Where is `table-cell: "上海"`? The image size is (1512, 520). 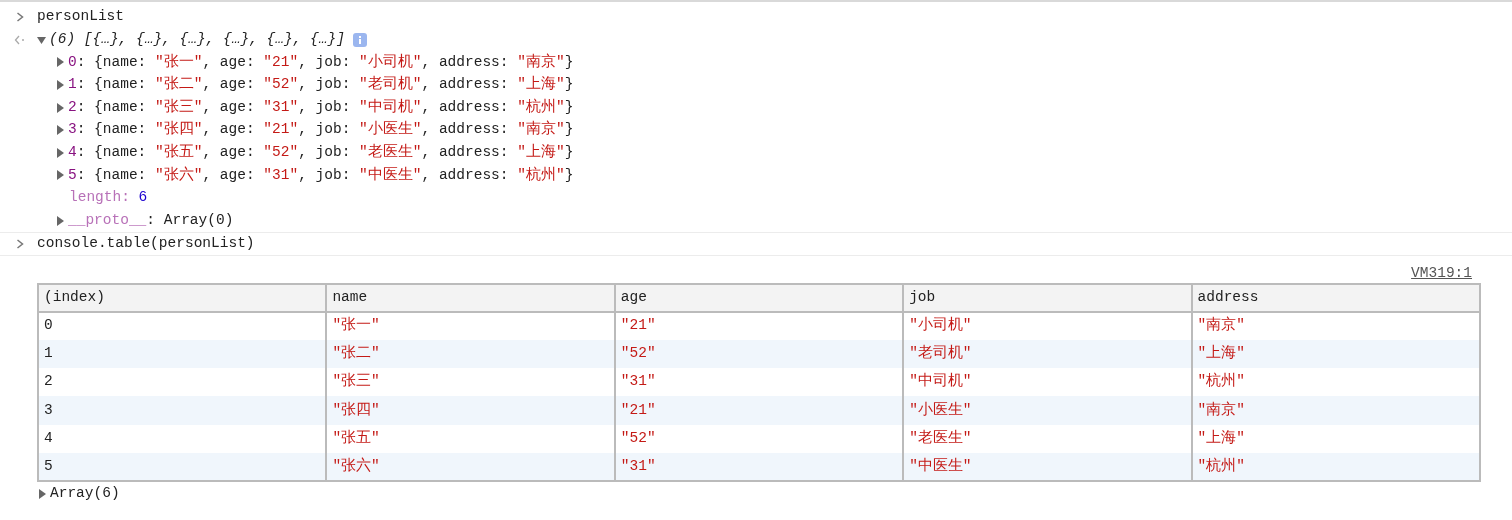 table-cell: "上海" is located at coordinates (1335, 354).